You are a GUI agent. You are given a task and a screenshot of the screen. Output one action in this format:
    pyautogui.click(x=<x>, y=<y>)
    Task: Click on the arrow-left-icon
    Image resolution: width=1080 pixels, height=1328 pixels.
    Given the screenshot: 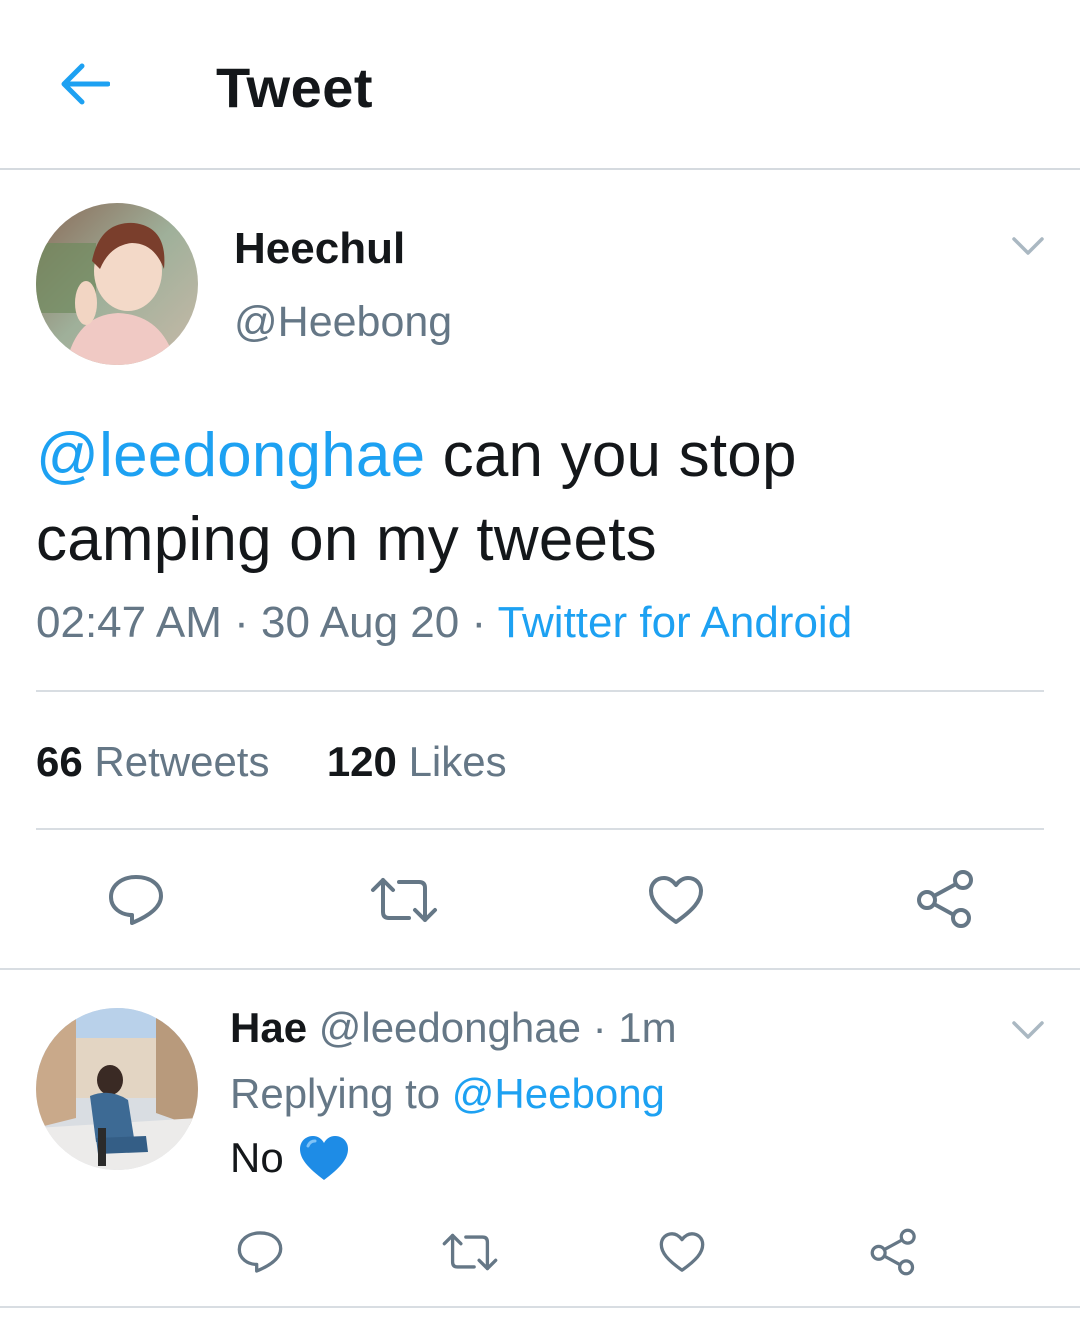 What is the action you would take?
    pyautogui.click(x=85, y=84)
    